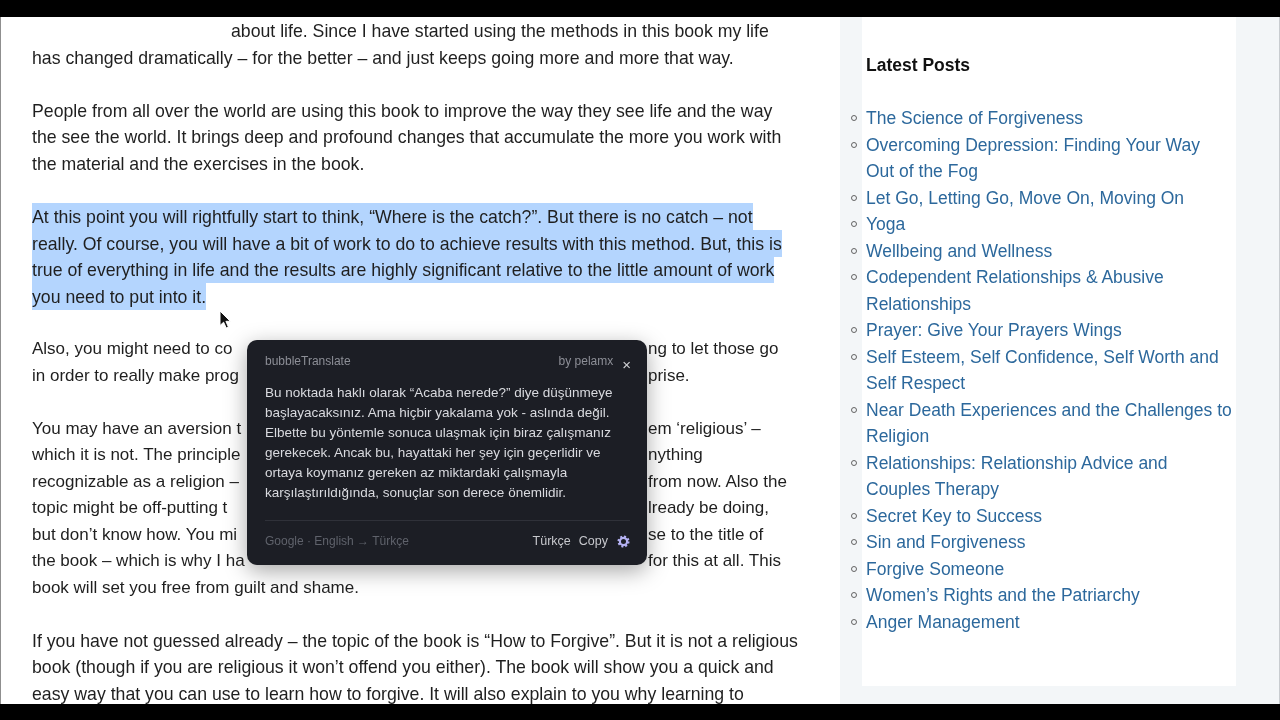 The image size is (1280, 720). I want to click on translation-source: Google · English → Türkçe, so click(337, 541).